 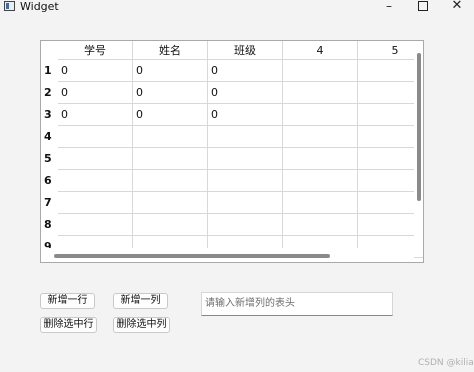 What do you see at coordinates (49, 181) in the screenshot?
I see `row-header: 6` at bounding box center [49, 181].